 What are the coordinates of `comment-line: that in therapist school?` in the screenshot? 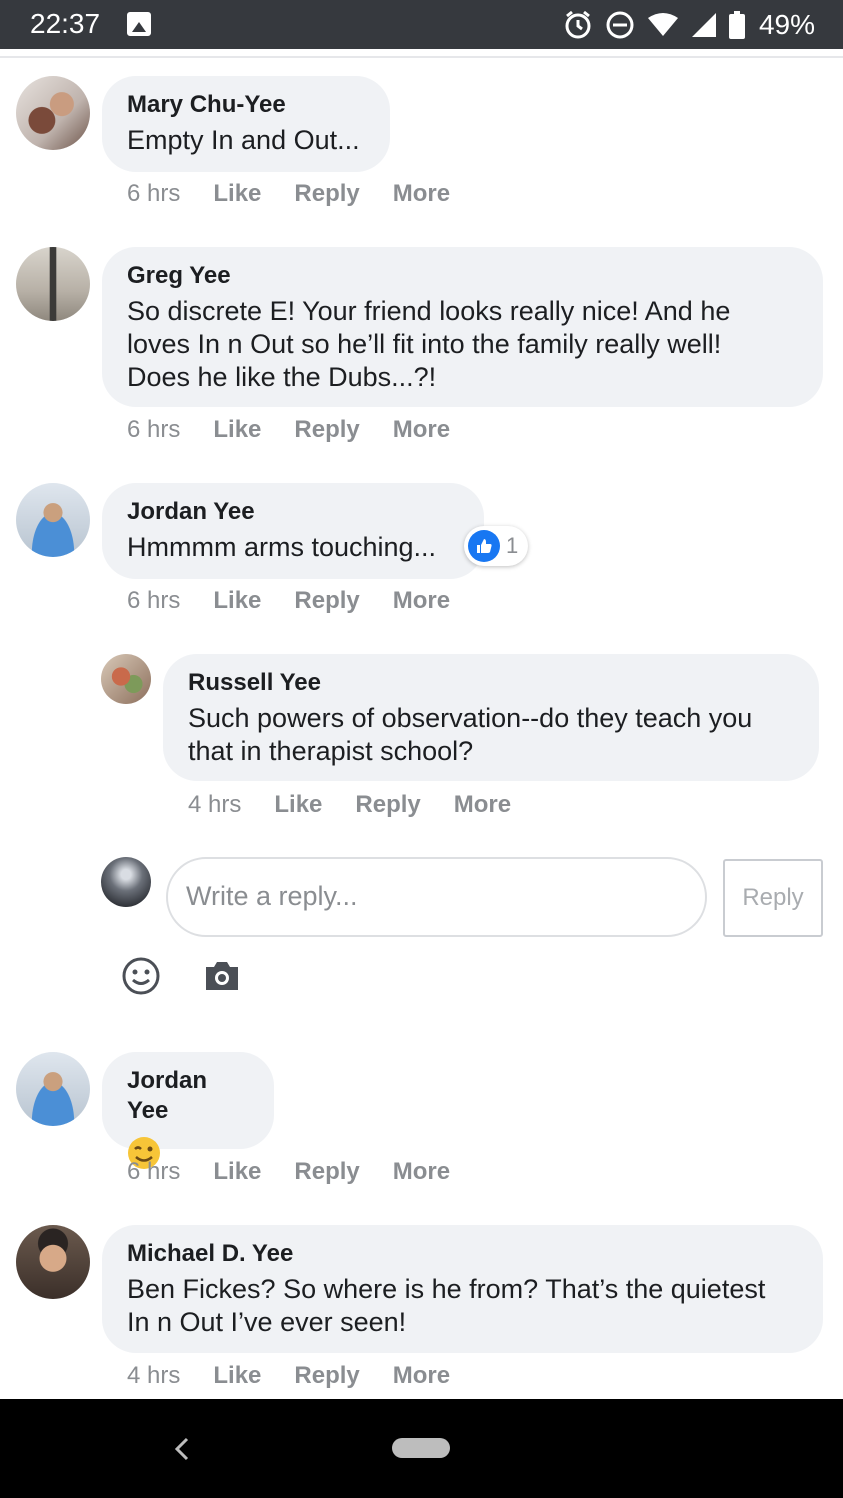 It's located at (331, 751).